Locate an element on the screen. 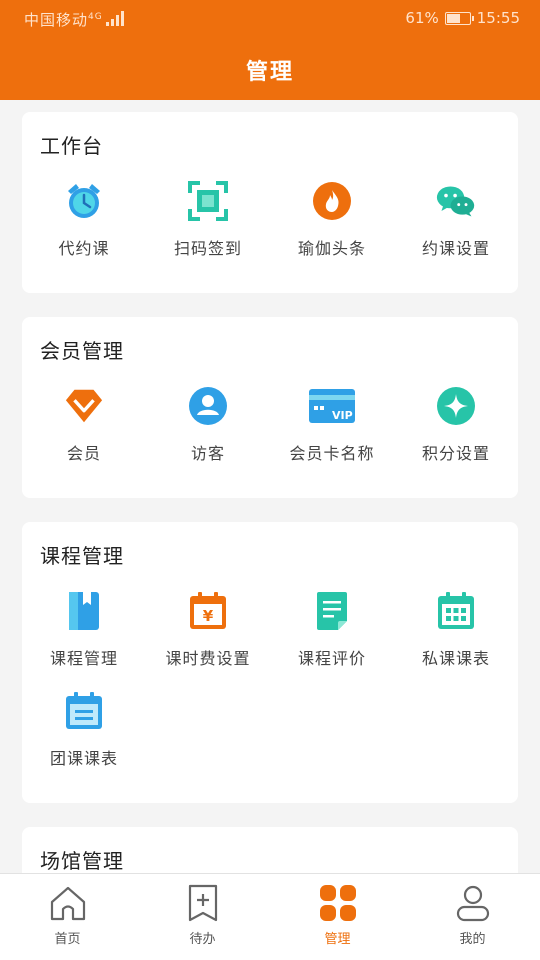  item-label: 代约课 is located at coordinates (84, 248).